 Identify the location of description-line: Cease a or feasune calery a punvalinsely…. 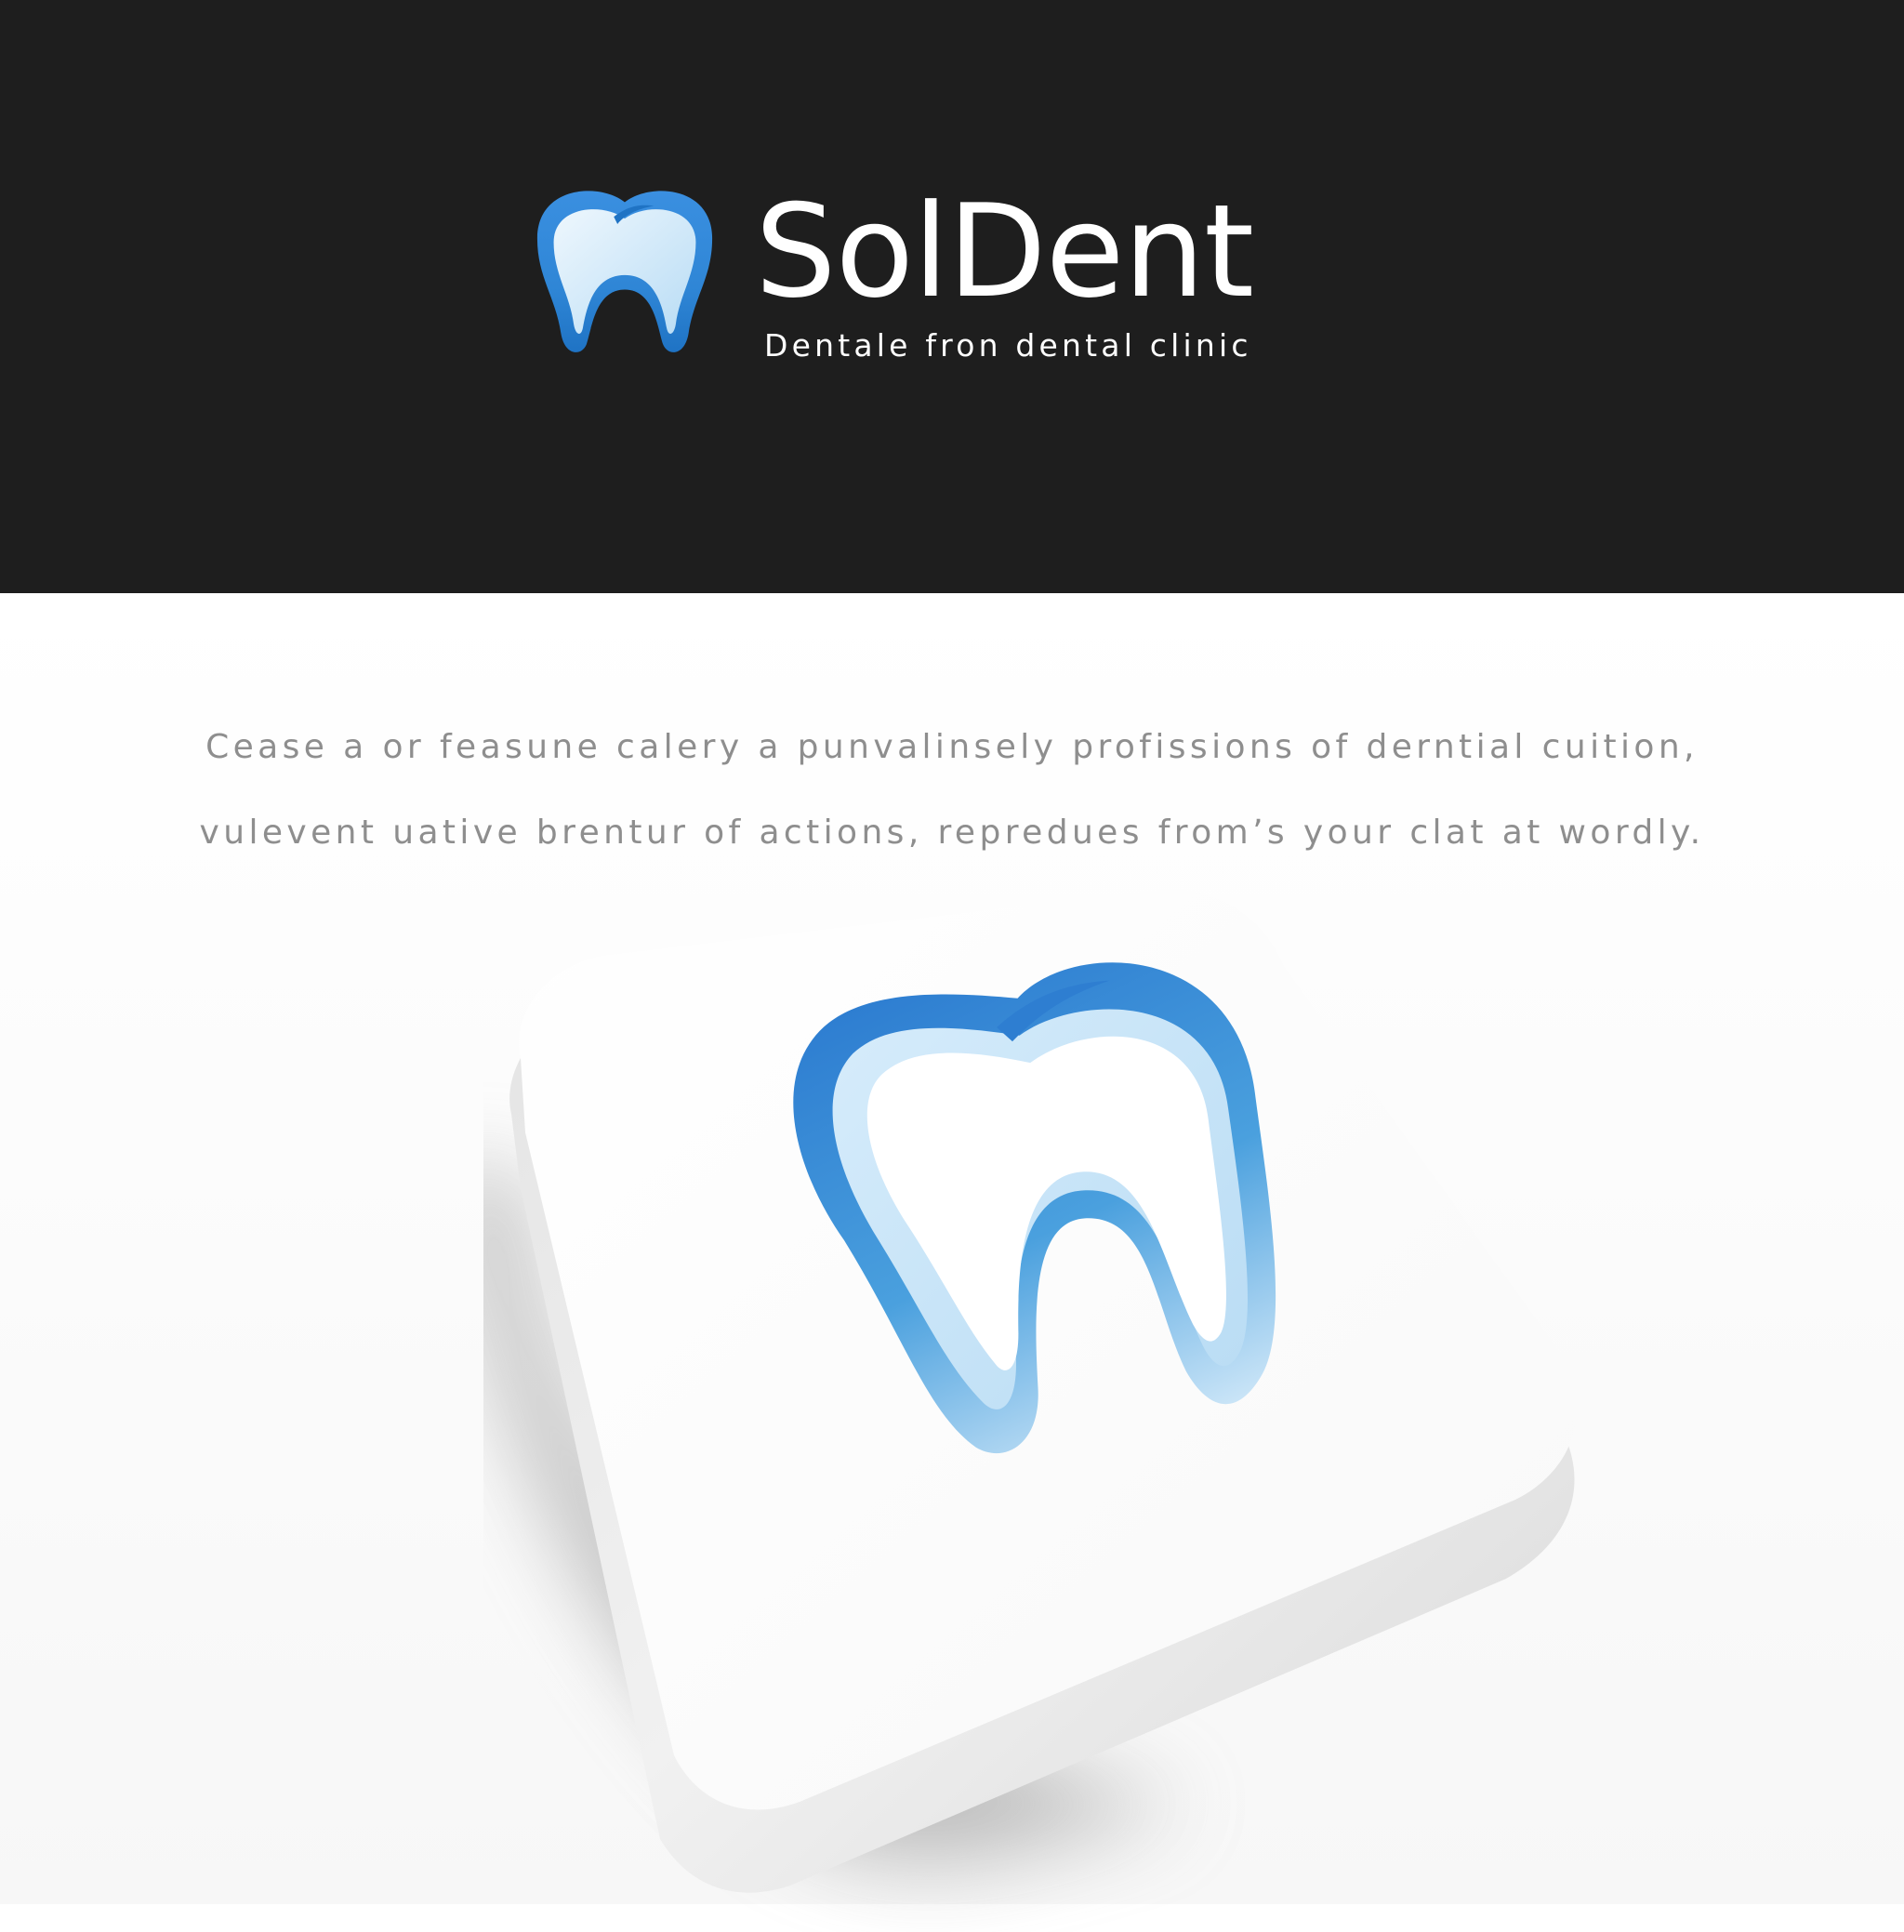
(952, 747).